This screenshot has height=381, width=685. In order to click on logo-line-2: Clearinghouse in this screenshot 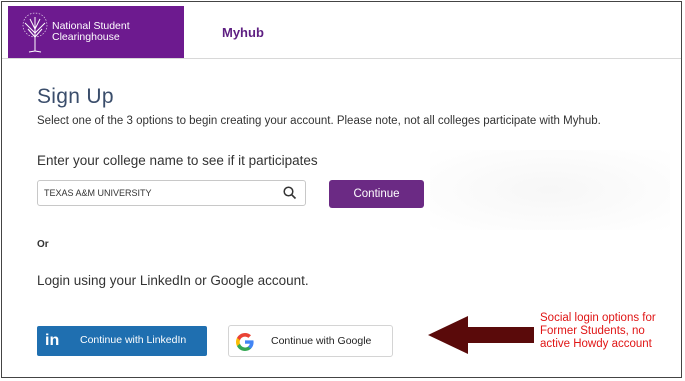, I will do `click(86, 37)`.